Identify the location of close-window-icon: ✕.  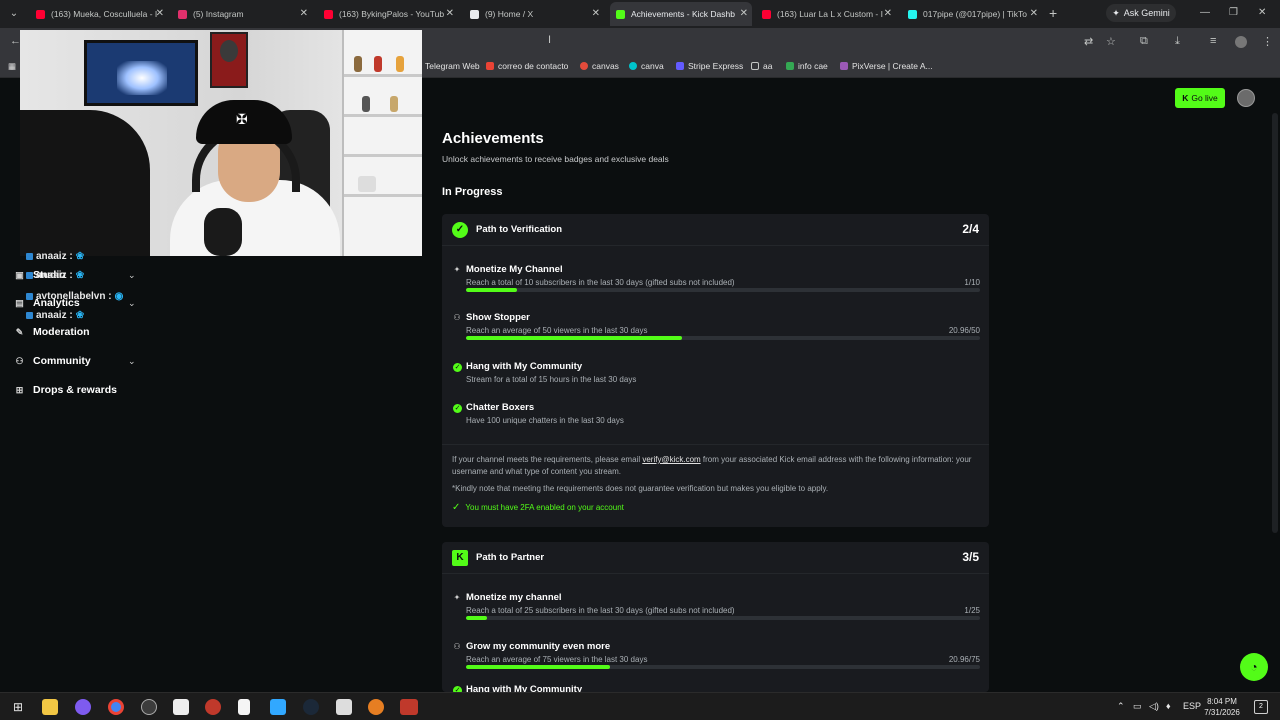
(1262, 12).